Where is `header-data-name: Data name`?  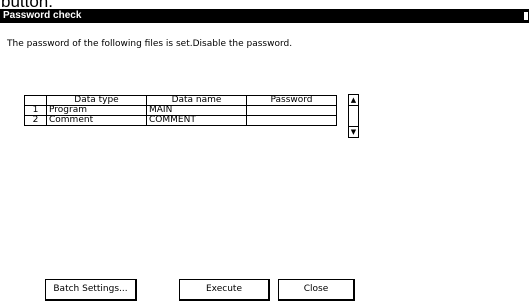 header-data-name: Data name is located at coordinates (196, 100).